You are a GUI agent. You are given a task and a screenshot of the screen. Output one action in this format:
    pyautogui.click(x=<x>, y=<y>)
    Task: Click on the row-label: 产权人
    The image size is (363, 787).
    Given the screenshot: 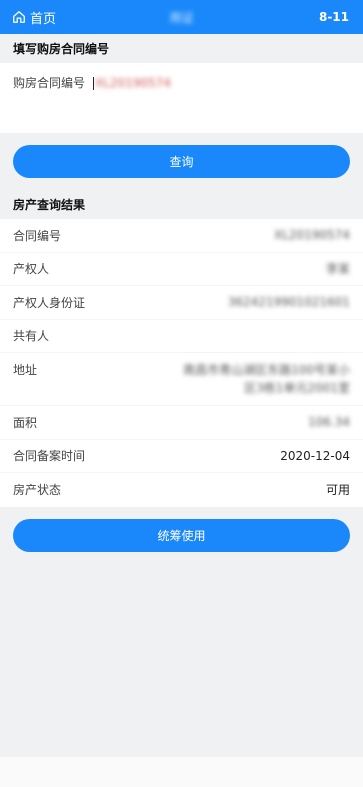 What is the action you would take?
    pyautogui.click(x=31, y=269)
    